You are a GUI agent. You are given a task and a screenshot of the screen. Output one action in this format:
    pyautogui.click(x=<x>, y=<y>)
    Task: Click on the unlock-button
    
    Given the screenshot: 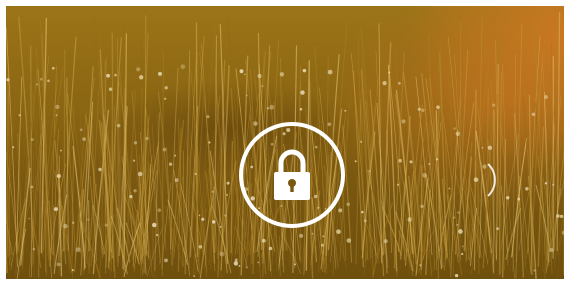 What is the action you would take?
    pyautogui.click(x=292, y=175)
    